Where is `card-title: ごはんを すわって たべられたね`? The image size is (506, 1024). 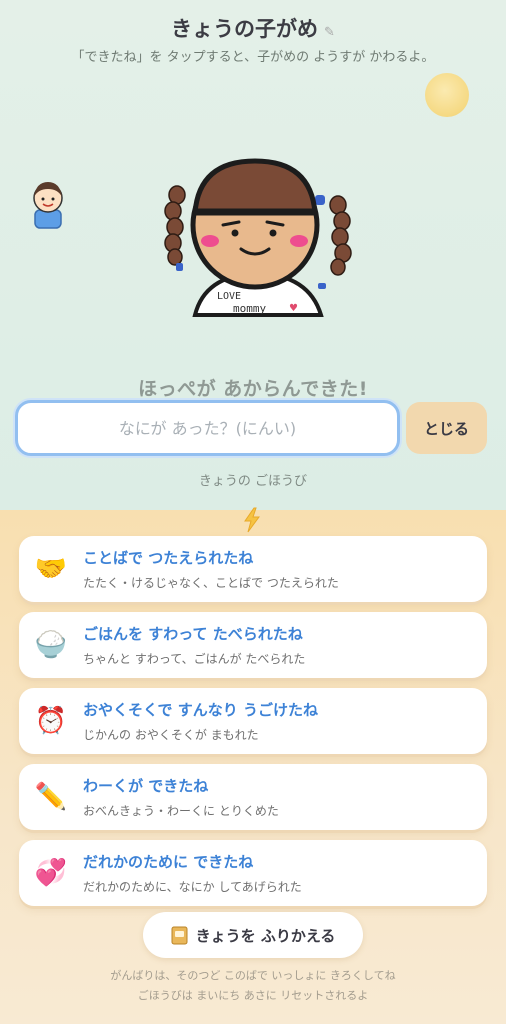
card-title: ごはんを すわって たべられたね is located at coordinates (193, 634).